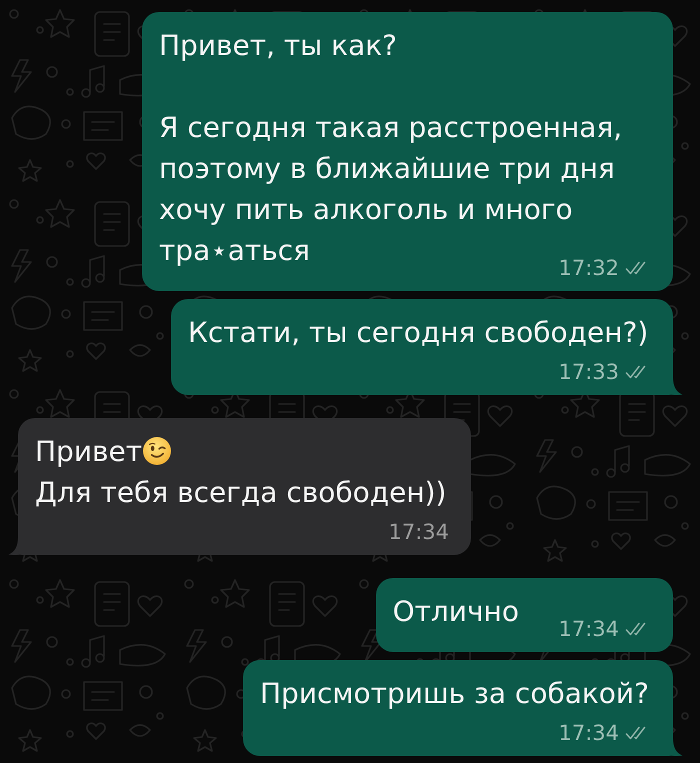  What do you see at coordinates (240, 492) in the screenshot?
I see `message-text: Для тебя всегда свободен))` at bounding box center [240, 492].